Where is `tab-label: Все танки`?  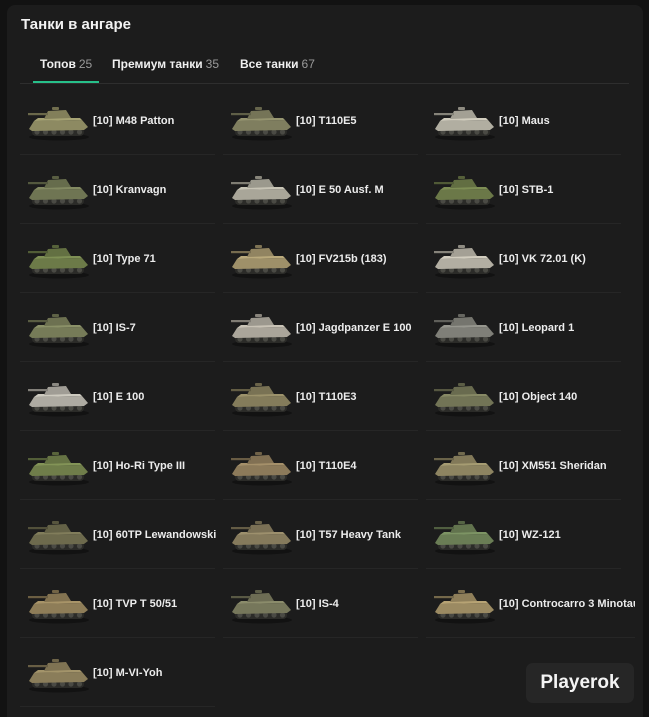 tab-label: Все танки is located at coordinates (269, 64).